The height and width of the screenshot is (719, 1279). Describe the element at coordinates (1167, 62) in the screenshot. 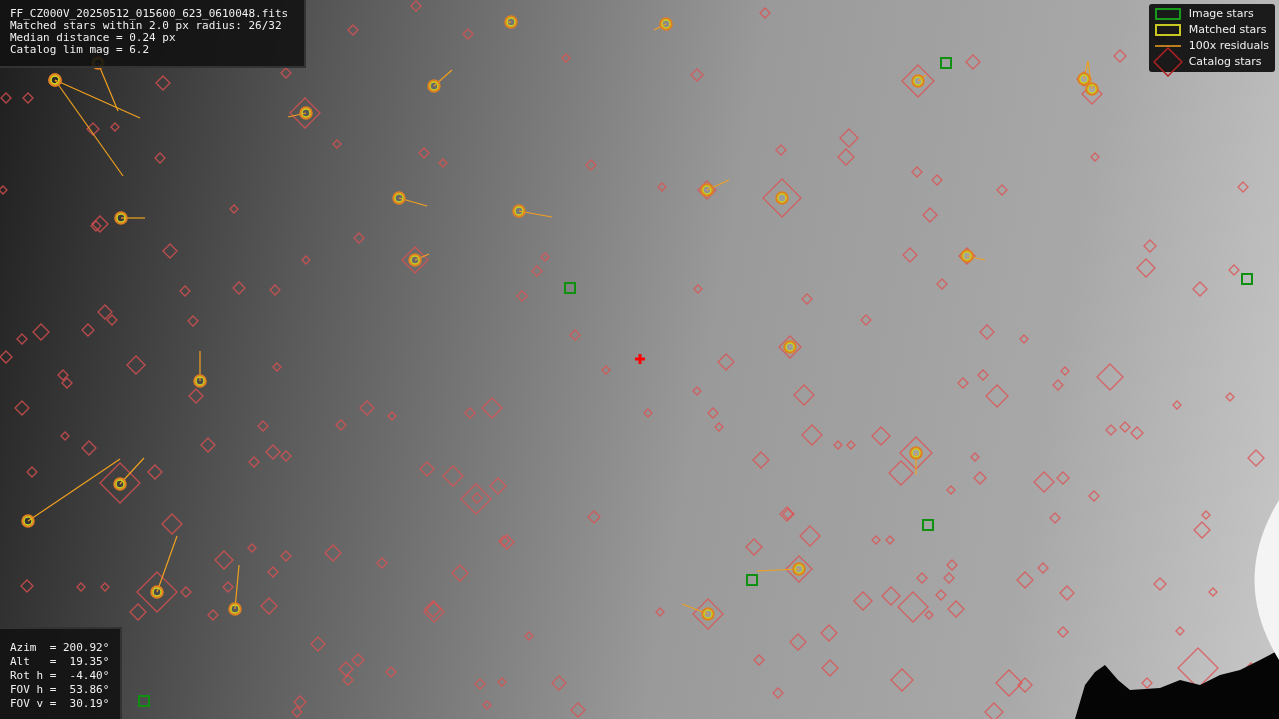

I see `diamond-icon` at that location.